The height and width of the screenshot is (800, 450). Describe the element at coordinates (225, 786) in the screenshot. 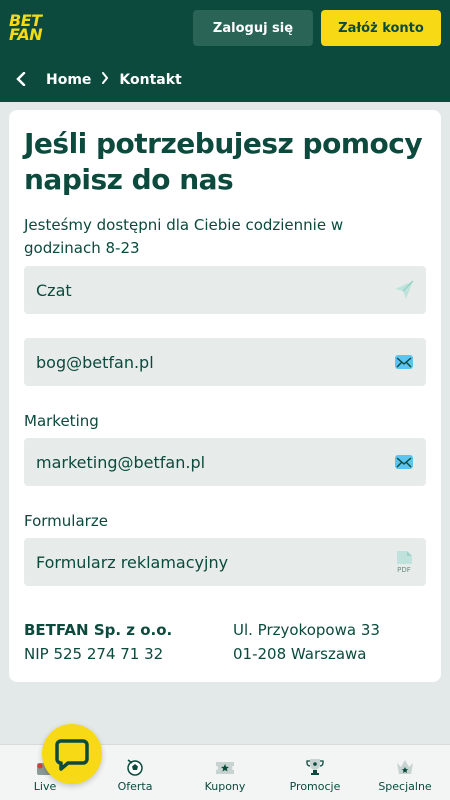

I see `nav-label: Kupony` at that location.